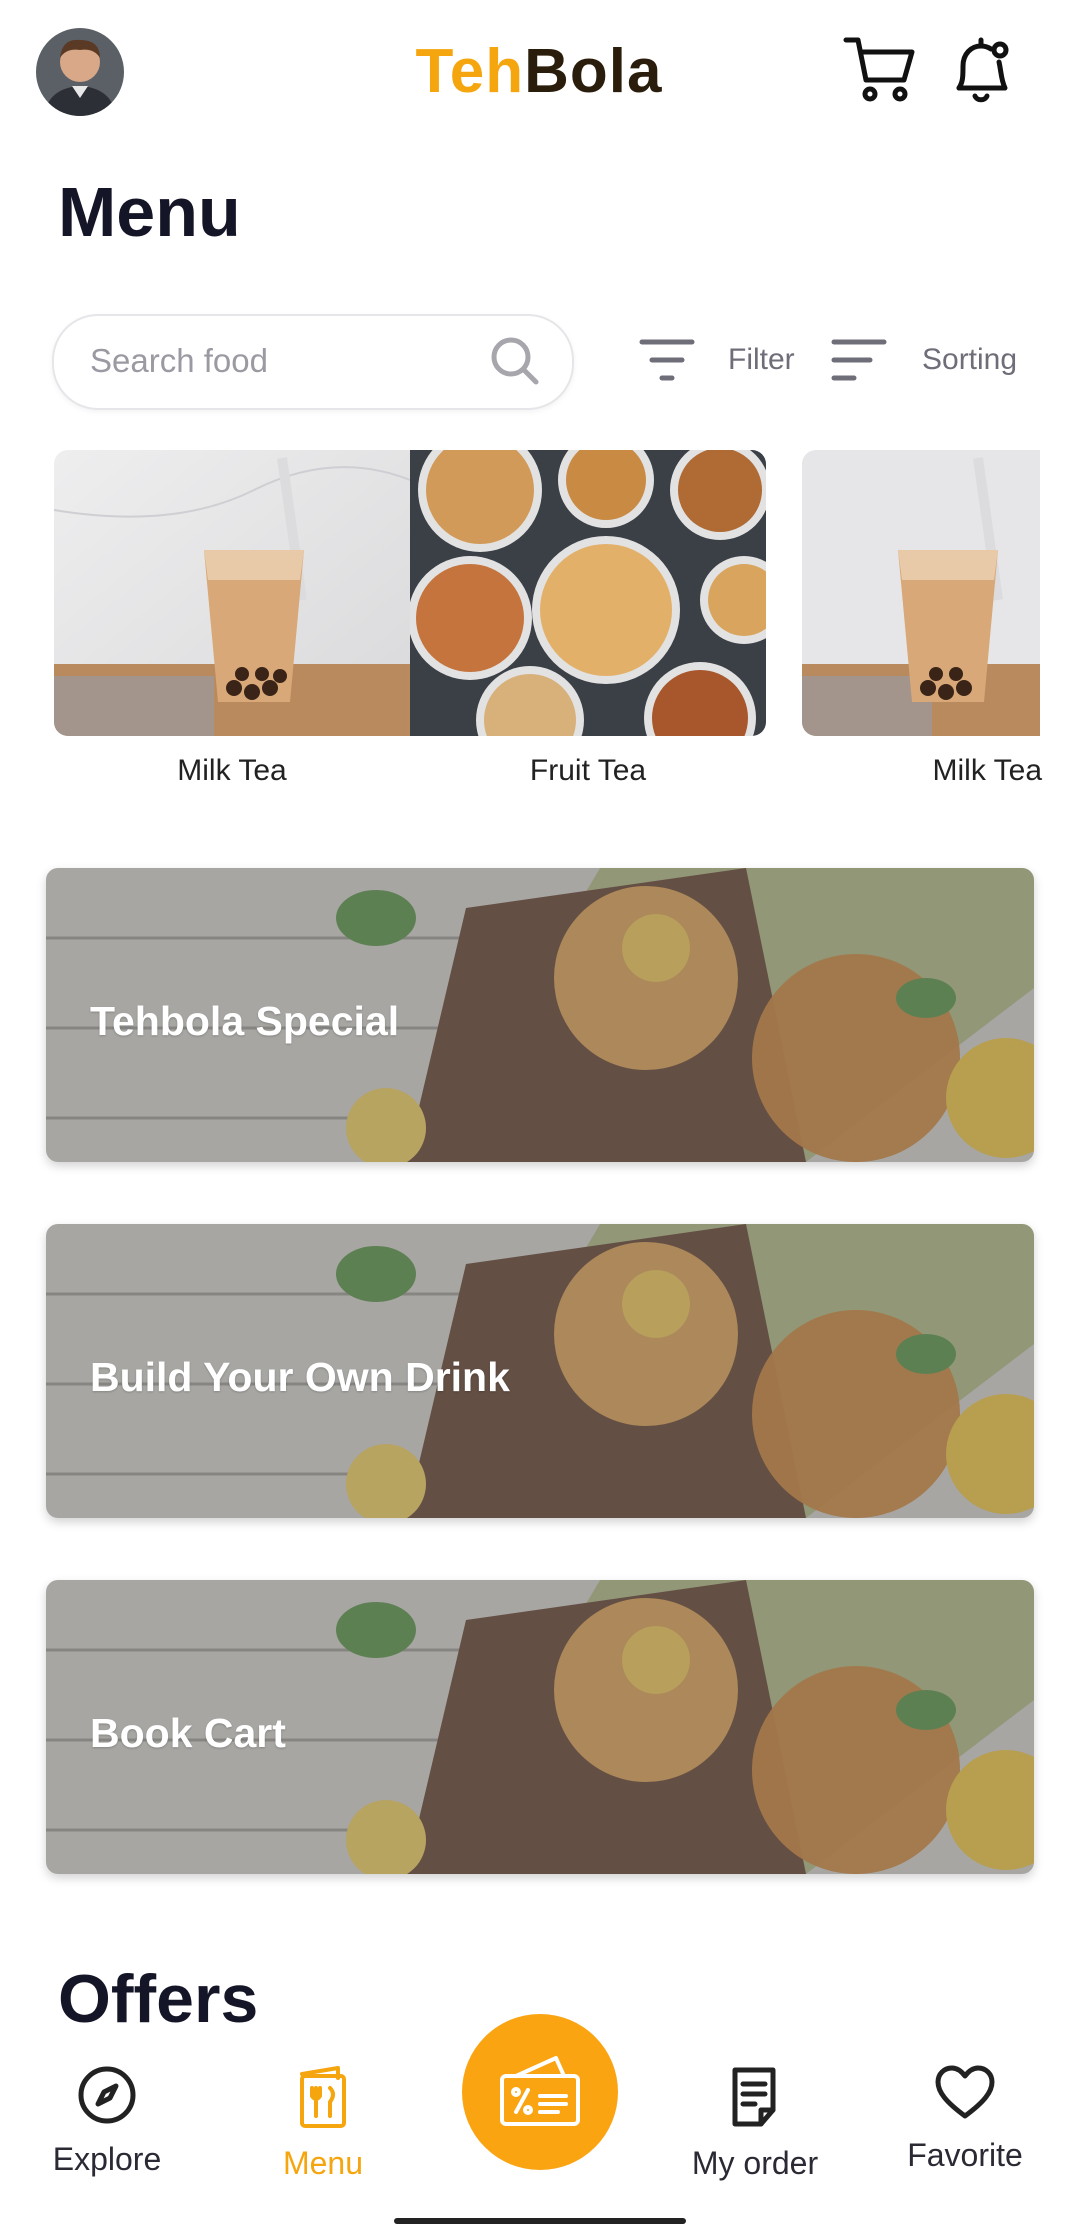 The width and height of the screenshot is (1078, 2224). Describe the element at coordinates (107, 2095) in the screenshot. I see `compass-icon` at that location.